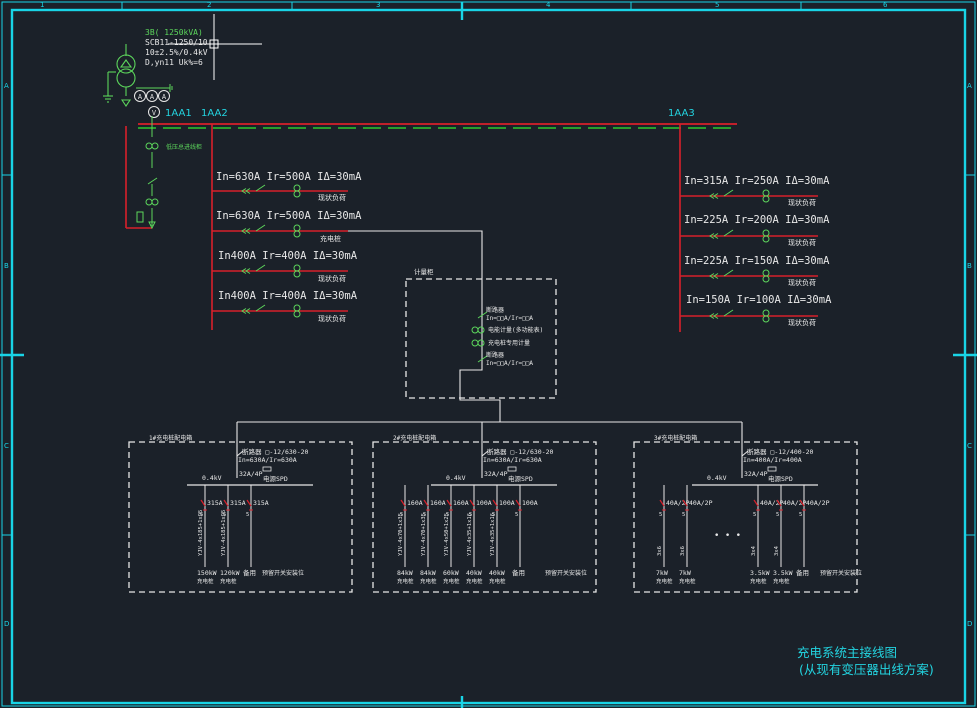  I want to click on transformer-ratio: 10±2.5%/0.4kV, so click(176, 52).